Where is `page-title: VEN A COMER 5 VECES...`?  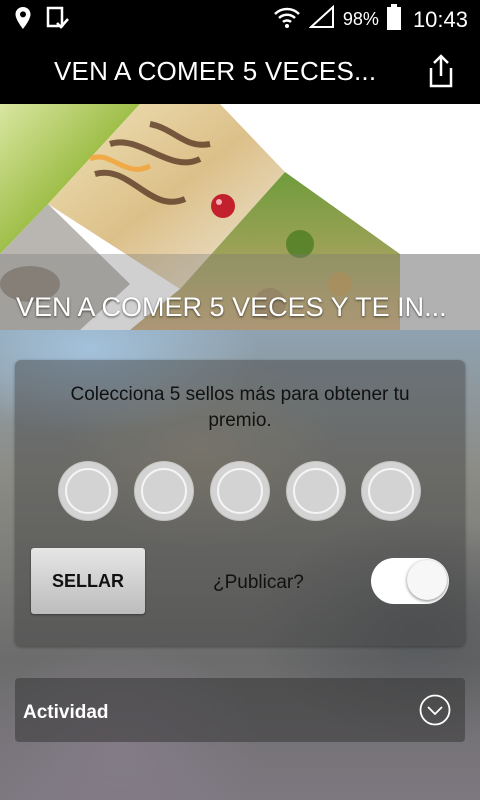 page-title: VEN A COMER 5 VECES... is located at coordinates (215, 71).